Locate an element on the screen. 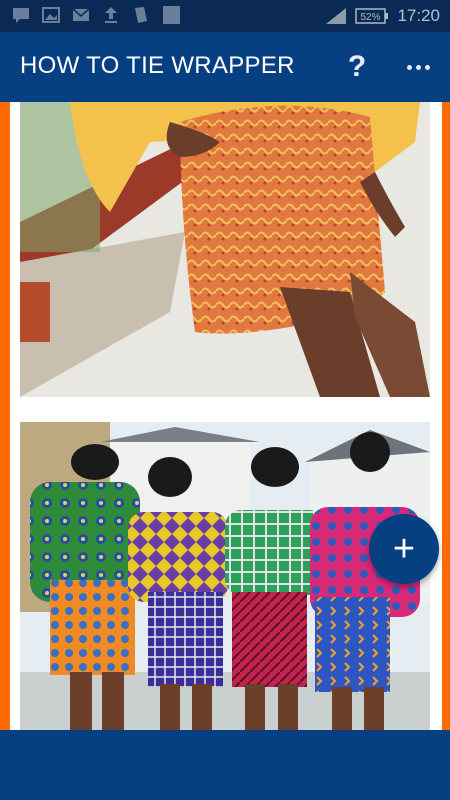  file-icon is located at coordinates (141, 15).